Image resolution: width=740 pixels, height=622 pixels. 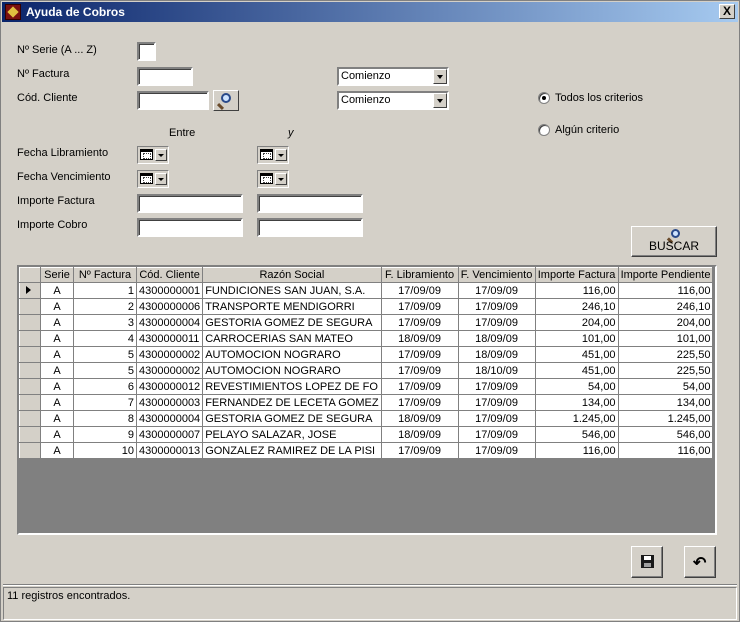 What do you see at coordinates (587, 130) in the screenshot?
I see `radio-alguno-label: Algún criterio` at bounding box center [587, 130].